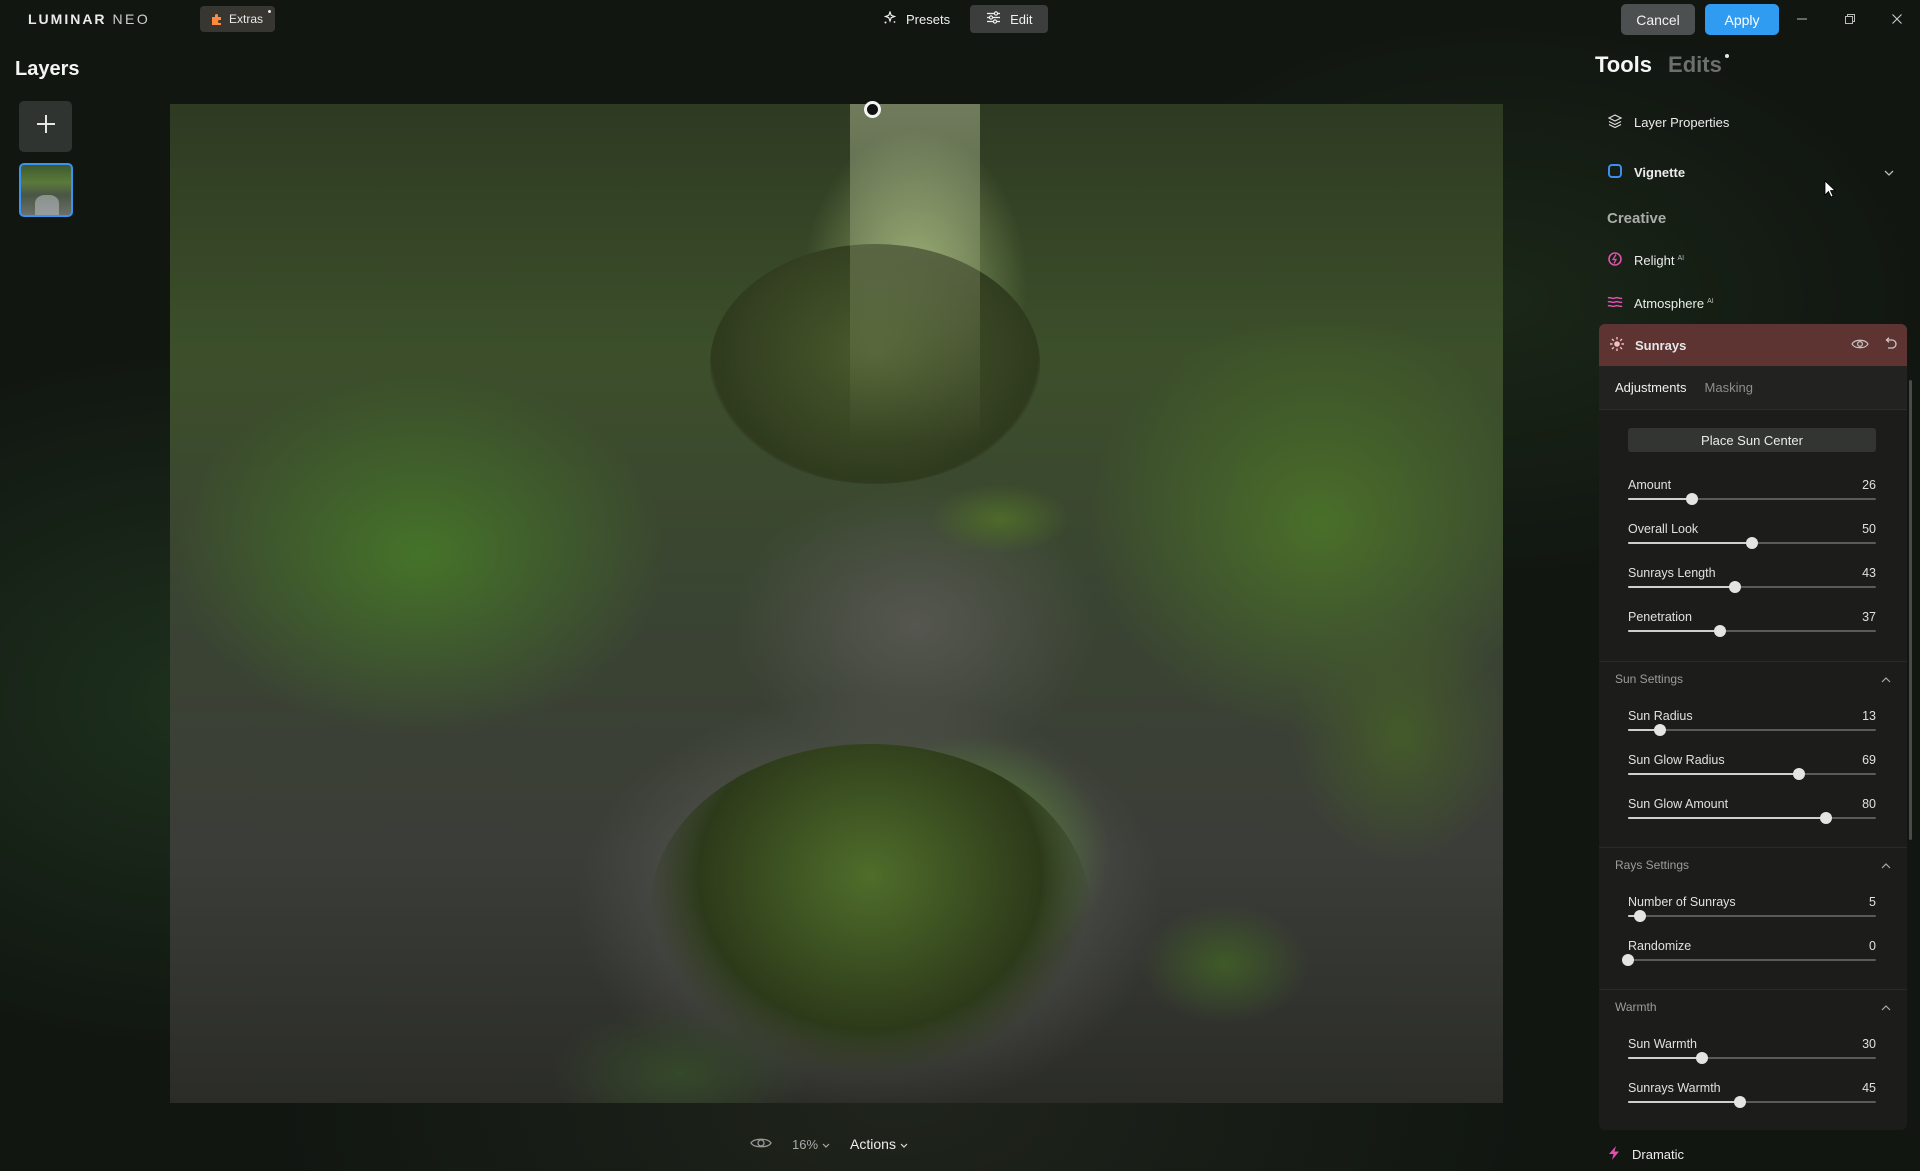 The height and width of the screenshot is (1171, 1920). What do you see at coordinates (1654, 260) in the screenshot?
I see `tool-relight-label: Relight` at bounding box center [1654, 260].